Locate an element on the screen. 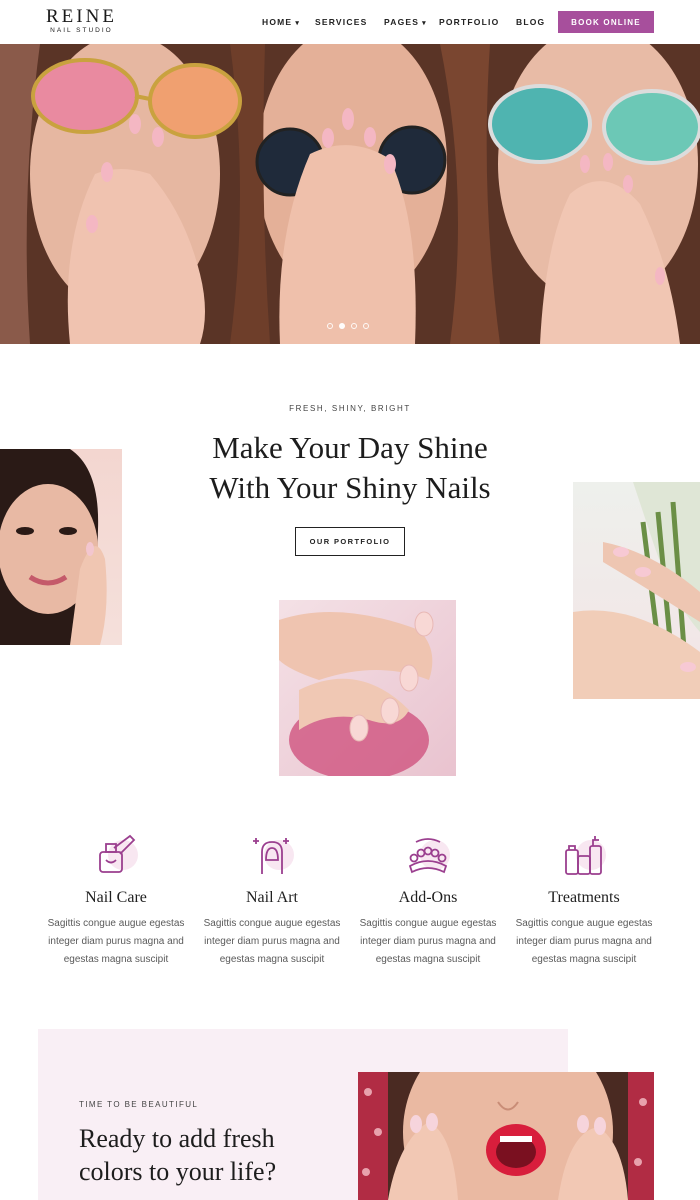 The width and height of the screenshot is (700, 1200). site-logo: REINE NAIL STUDIO is located at coordinates (81, 21).